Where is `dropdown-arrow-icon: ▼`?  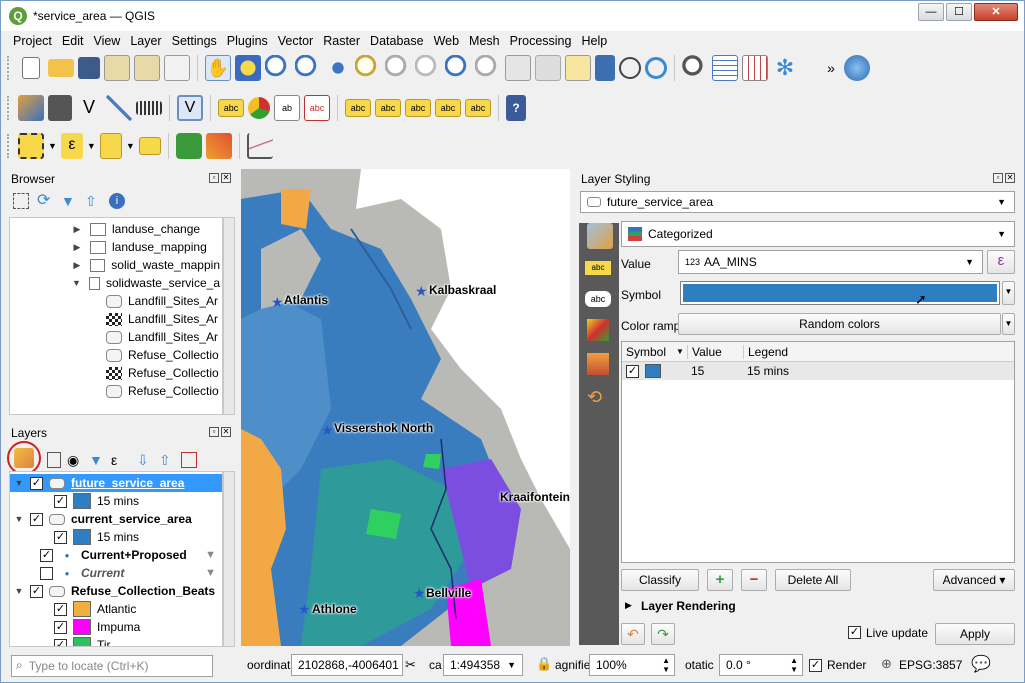 dropdown-arrow-icon: ▼ is located at coordinates (91, 146).